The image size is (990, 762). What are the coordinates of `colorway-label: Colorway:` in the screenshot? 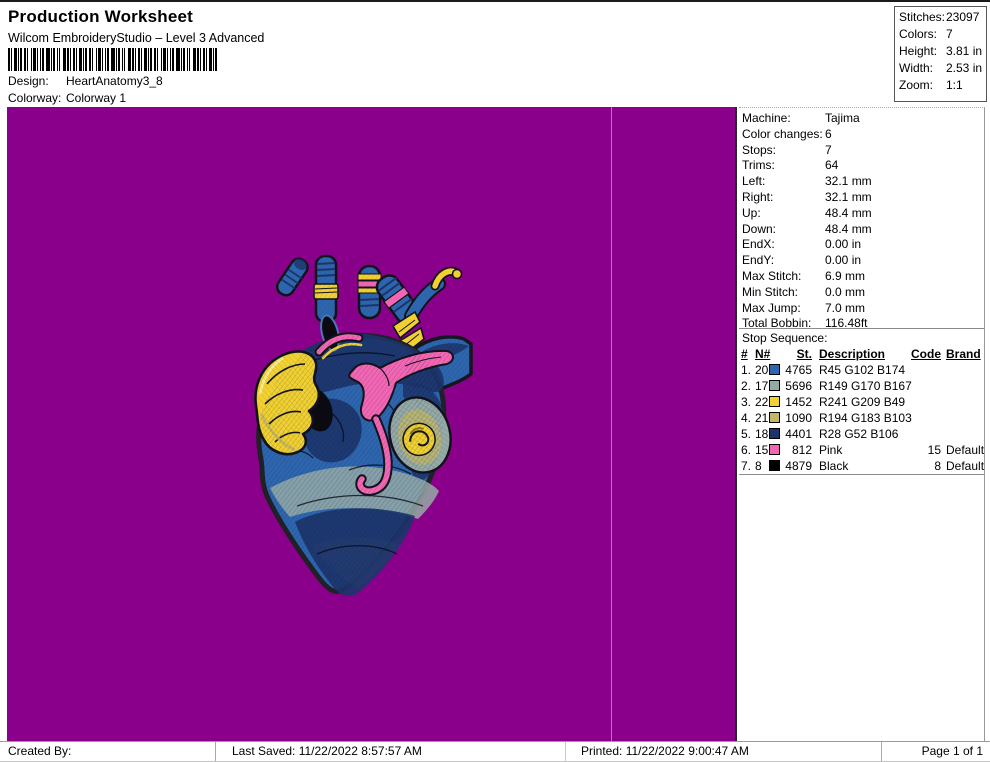 It's located at (35, 98).